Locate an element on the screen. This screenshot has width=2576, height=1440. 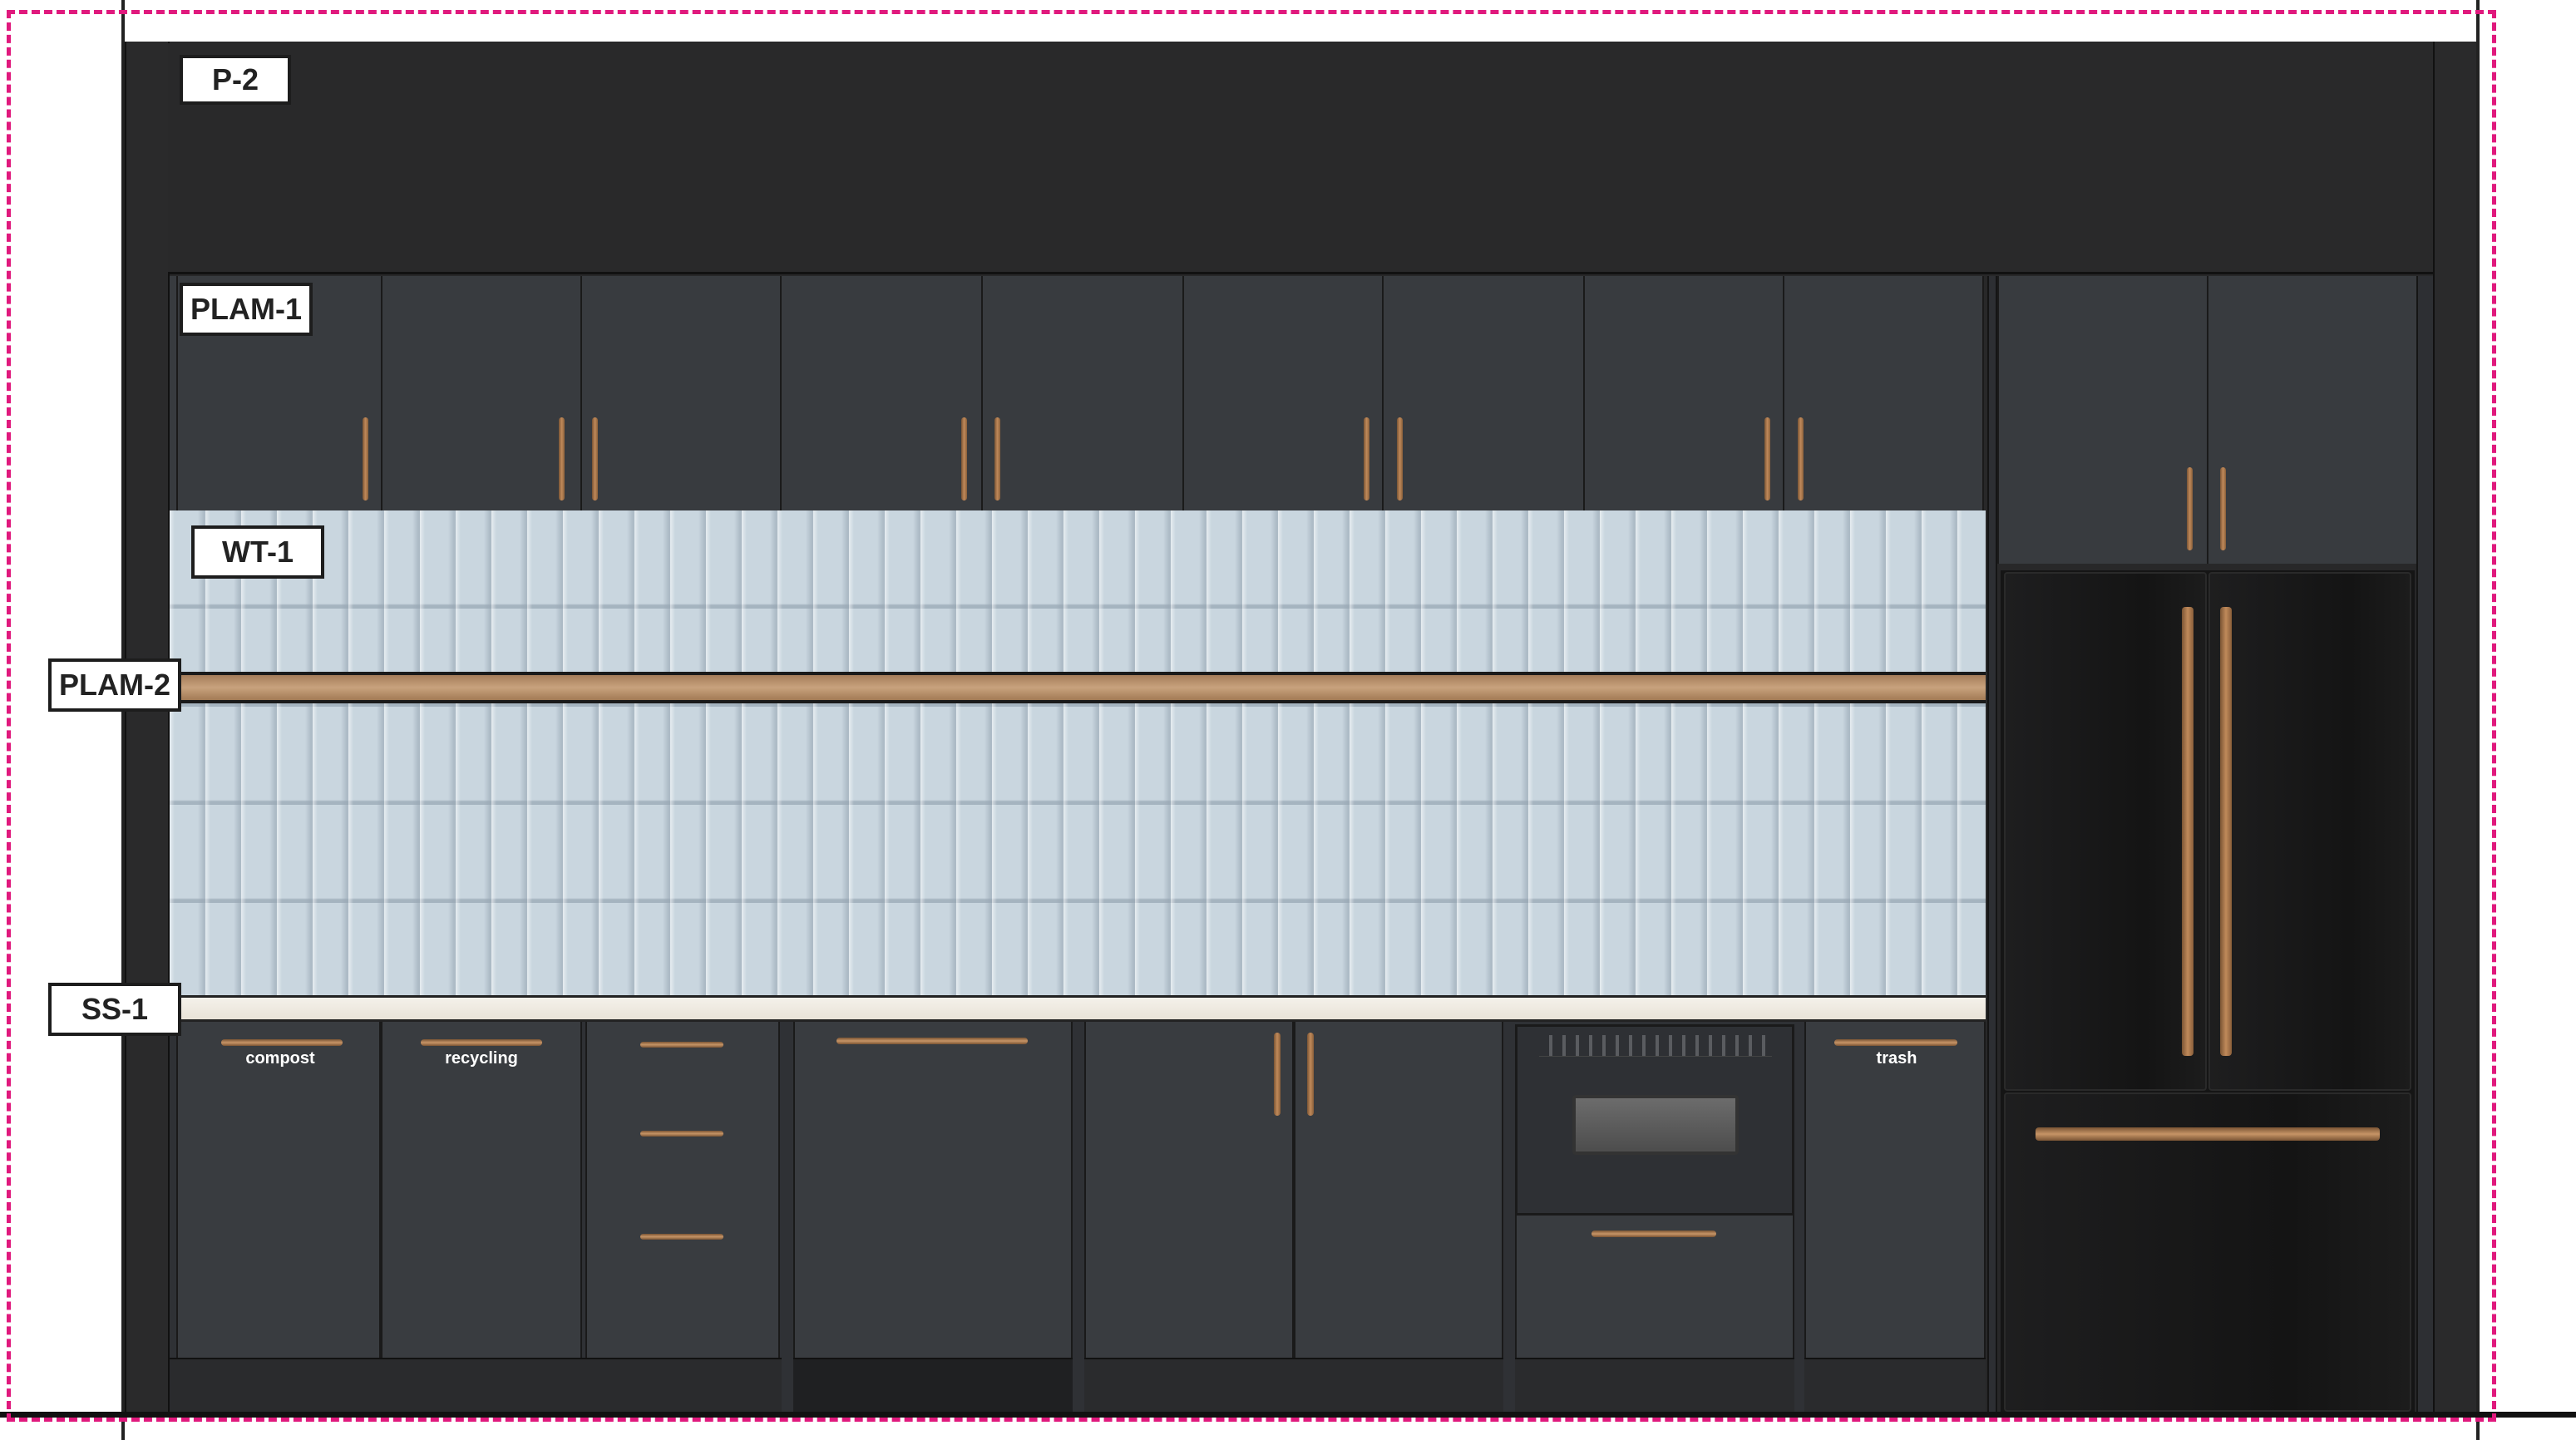
tag-plam1: PLAM-1 is located at coordinates (246, 309).